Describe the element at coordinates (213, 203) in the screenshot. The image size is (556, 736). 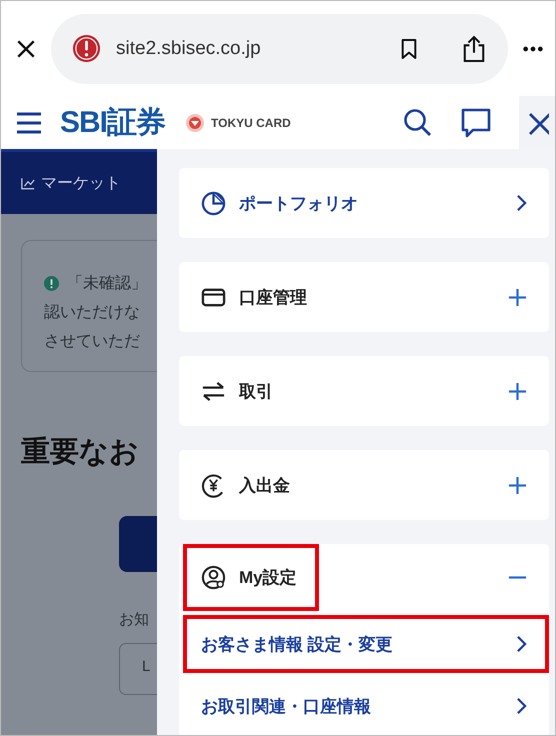
I see `pie-chart-icon` at that location.